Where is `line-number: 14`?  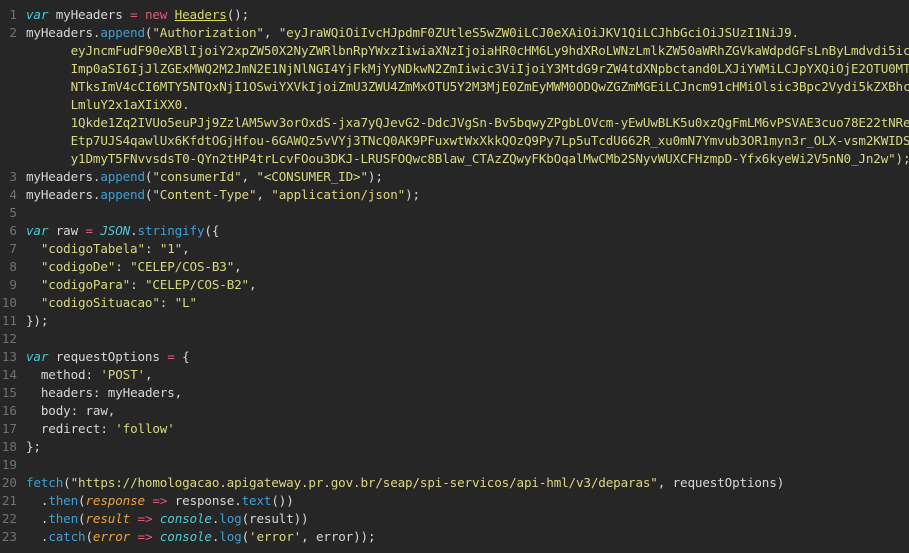
line-number: 14 is located at coordinates (9, 374).